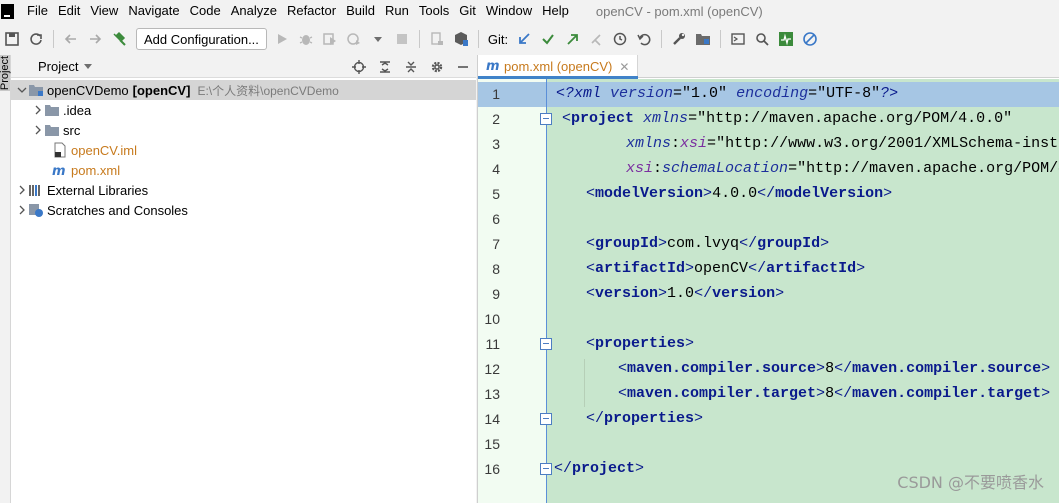  Describe the element at coordinates (119, 39) in the screenshot. I see `build-hammer-icon` at that location.